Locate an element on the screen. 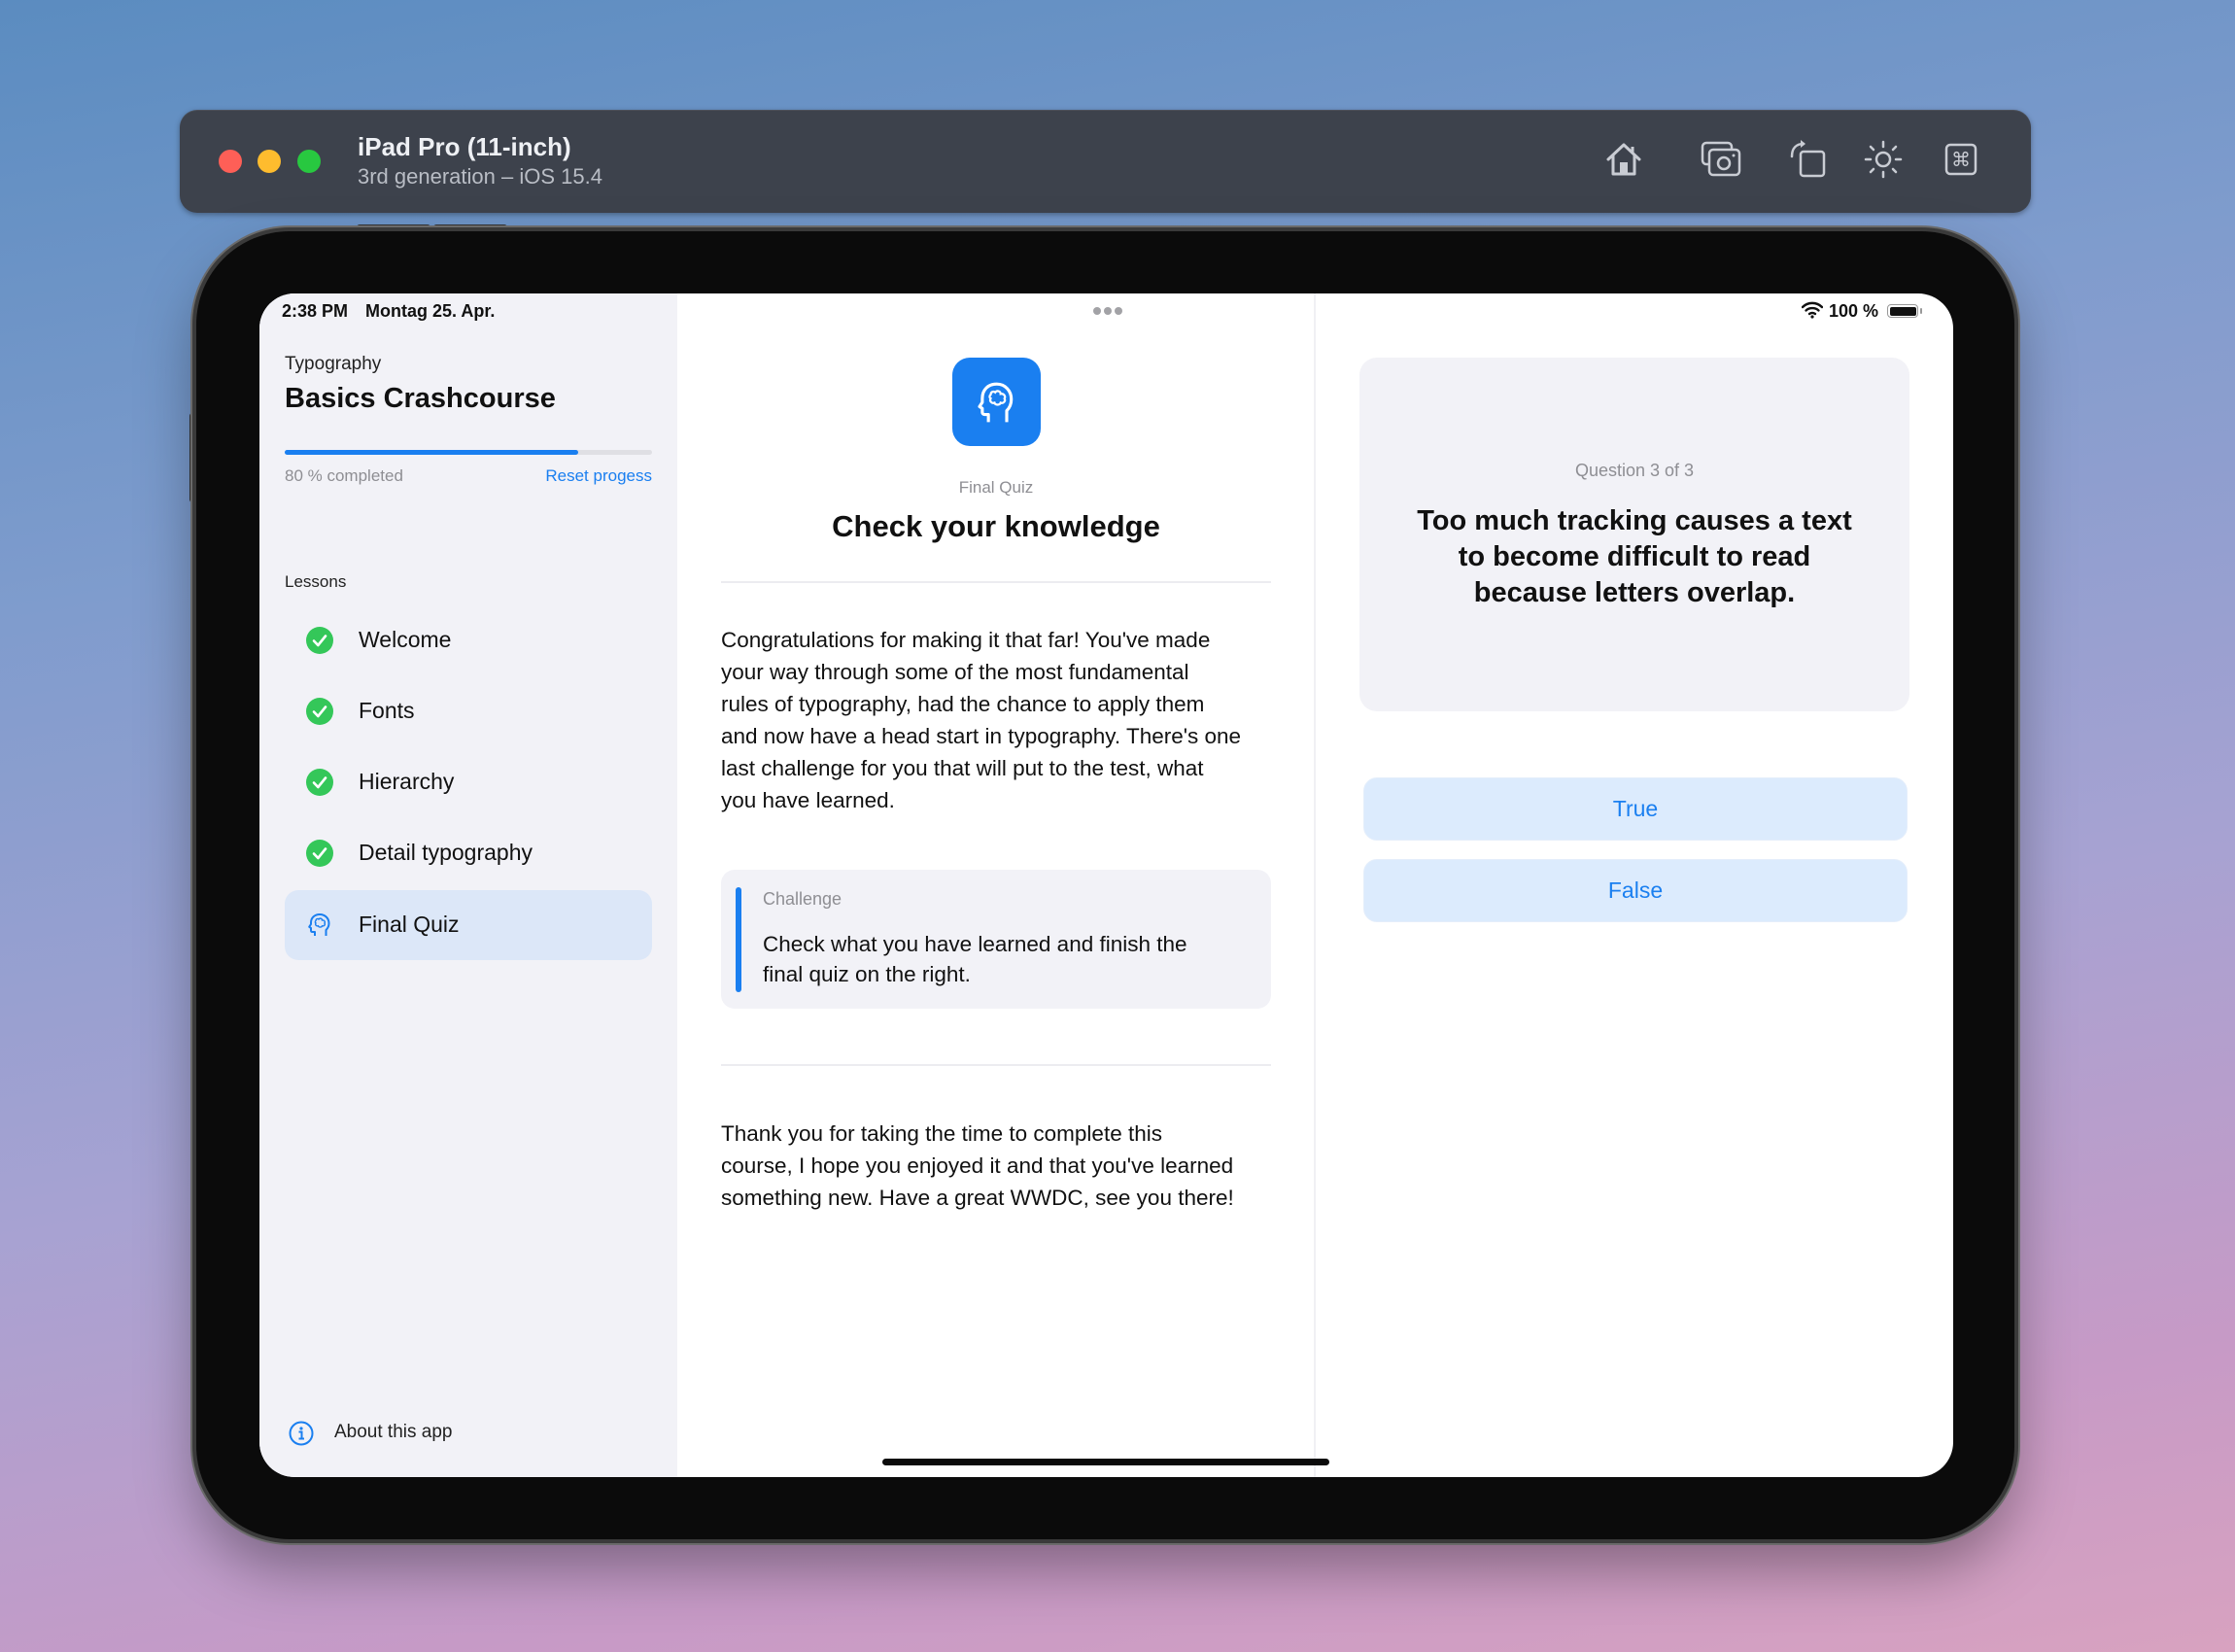 The width and height of the screenshot is (2235, 1652). status-right: 100 % is located at coordinates (1874, 311).